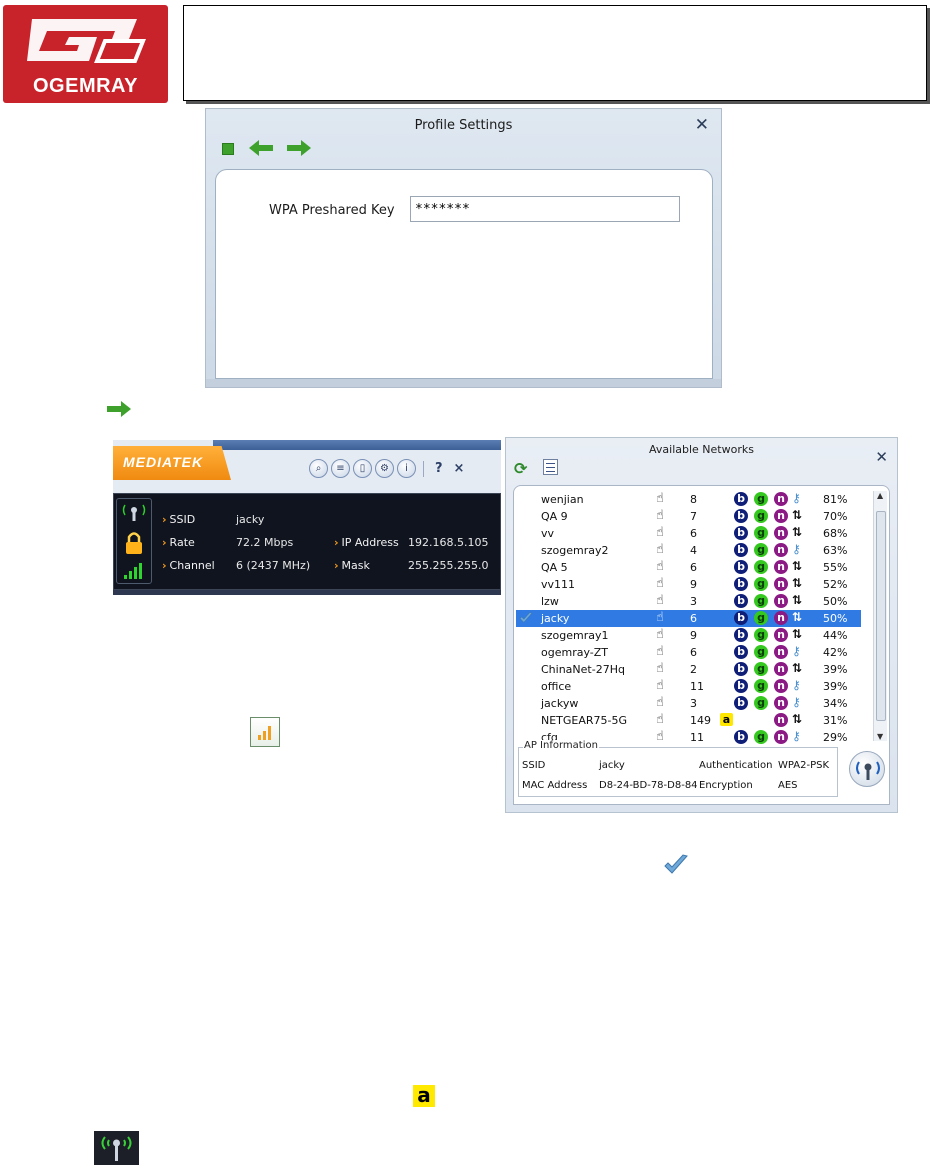 The width and height of the screenshot is (932, 1169). What do you see at coordinates (555, 618) in the screenshot?
I see `network-ssid: jacky` at bounding box center [555, 618].